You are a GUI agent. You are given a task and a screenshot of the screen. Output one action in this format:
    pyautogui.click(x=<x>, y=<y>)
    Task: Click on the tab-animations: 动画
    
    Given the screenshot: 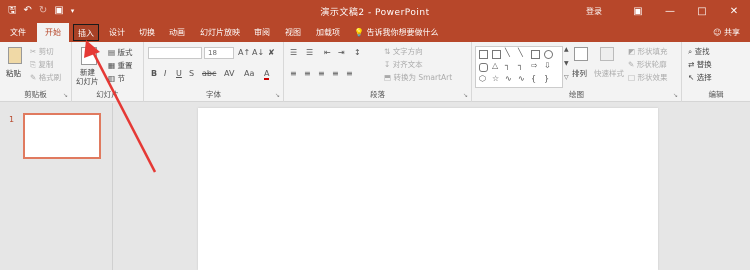 What is the action you would take?
    pyautogui.click(x=177, y=32)
    